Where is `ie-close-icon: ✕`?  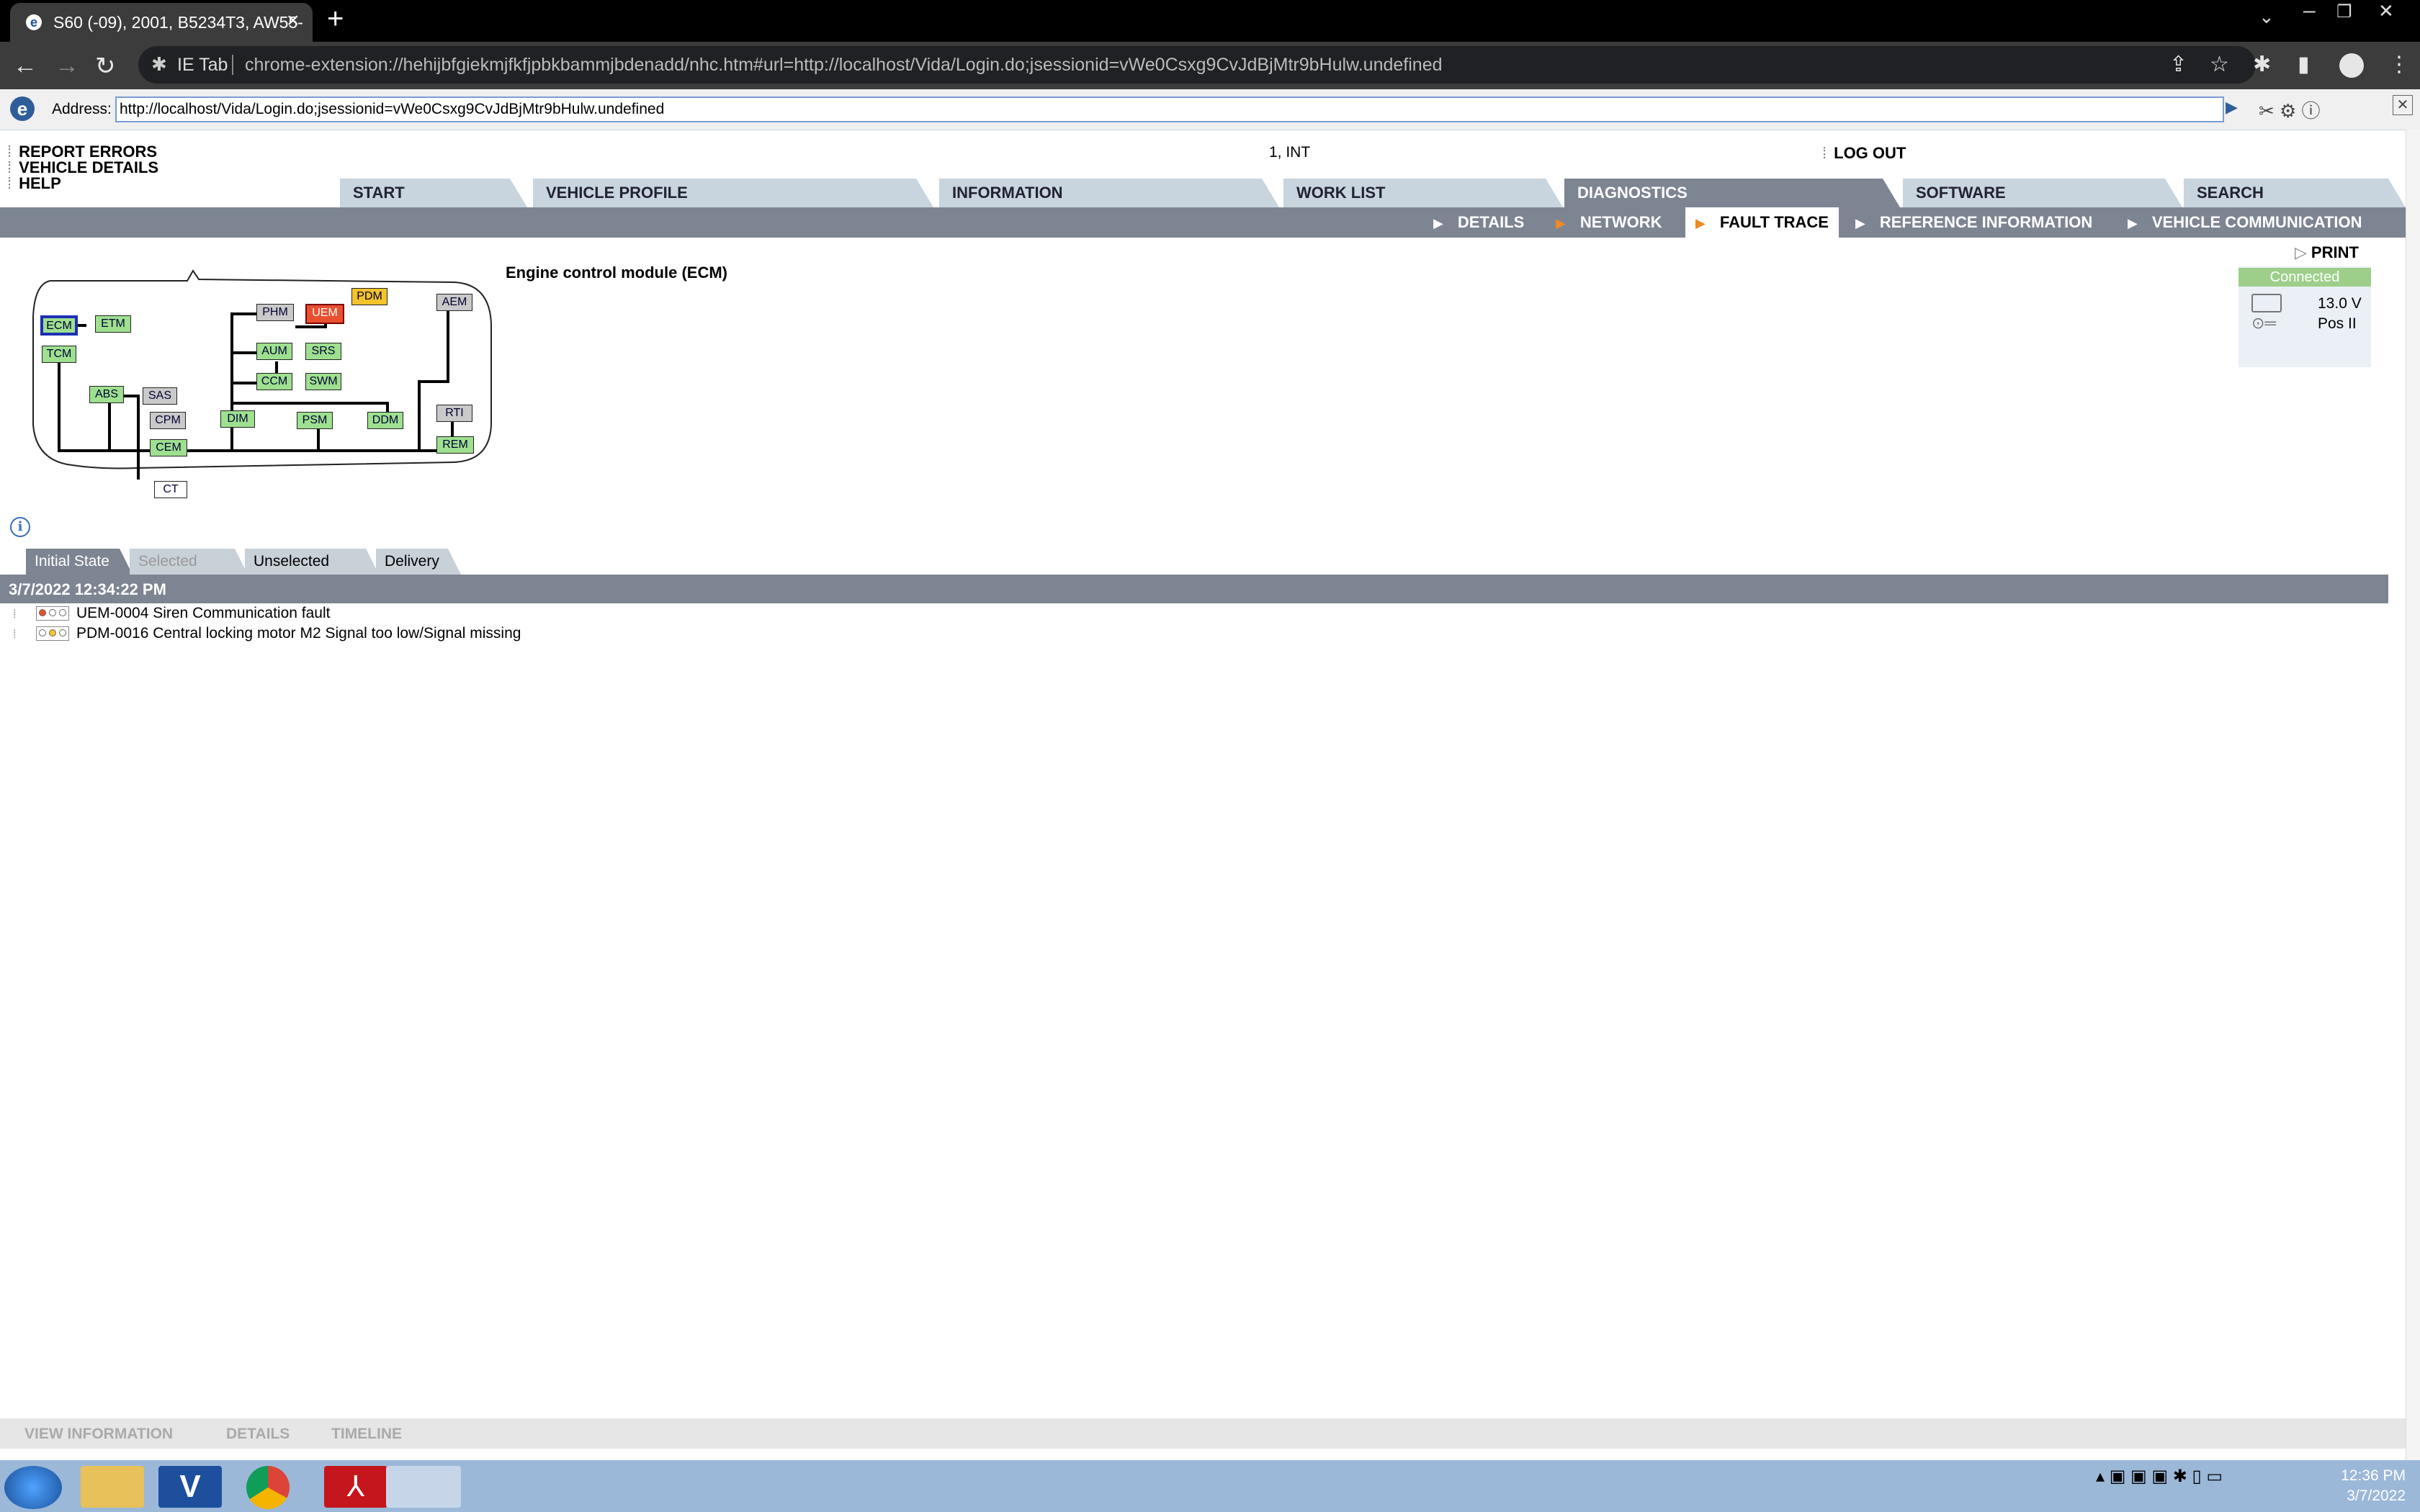
ie-close-icon: ✕ is located at coordinates (2403, 105).